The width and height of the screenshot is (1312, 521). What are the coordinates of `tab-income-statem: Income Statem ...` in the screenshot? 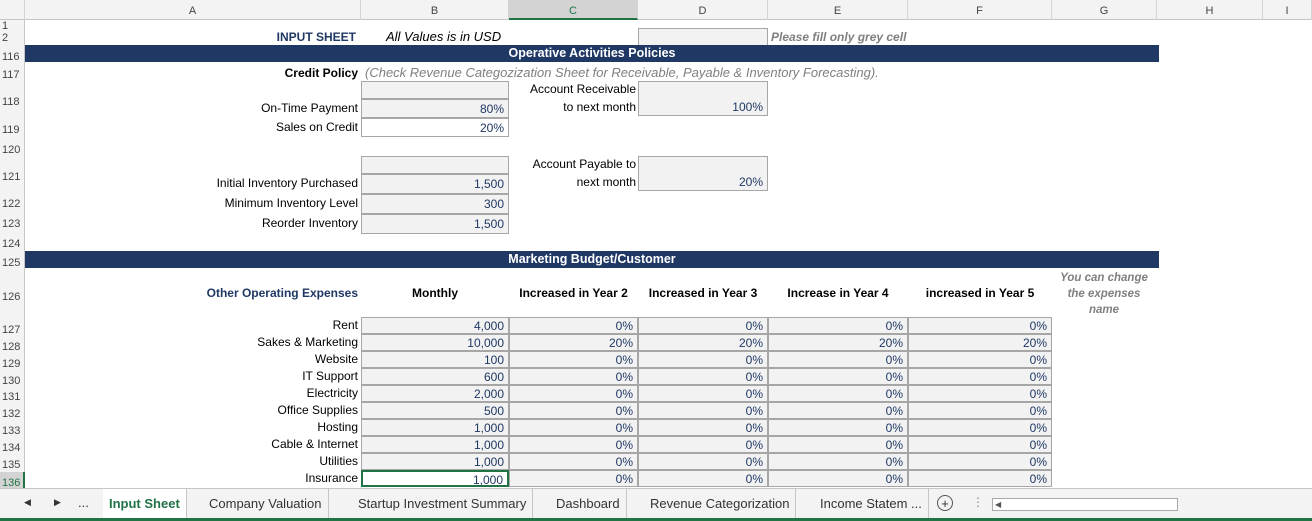 It's located at (871, 503).